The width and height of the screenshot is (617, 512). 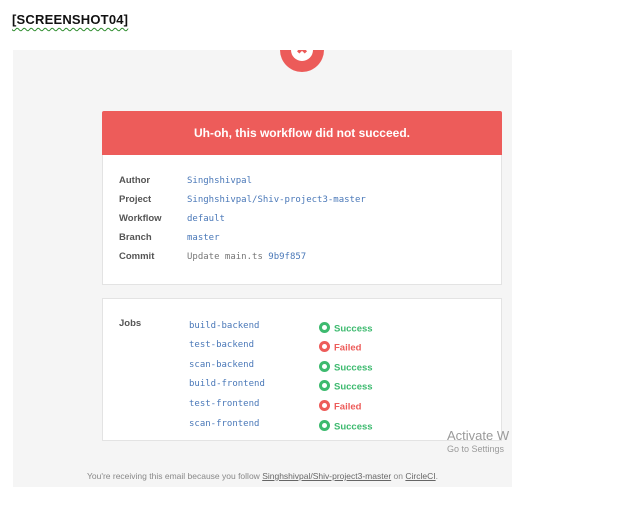 What do you see at coordinates (221, 365) in the screenshot?
I see `job-name-link: scan-backend` at bounding box center [221, 365].